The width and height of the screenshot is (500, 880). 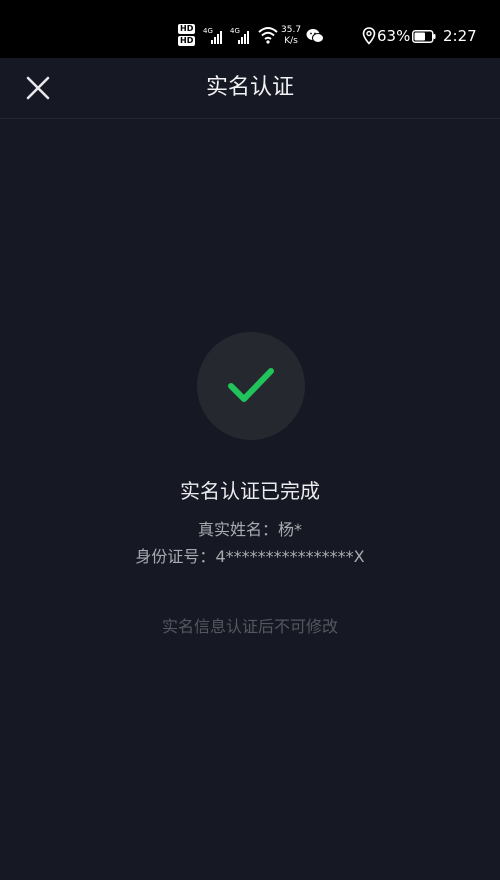 I want to click on network-speed-unit: K/s, so click(x=291, y=41).